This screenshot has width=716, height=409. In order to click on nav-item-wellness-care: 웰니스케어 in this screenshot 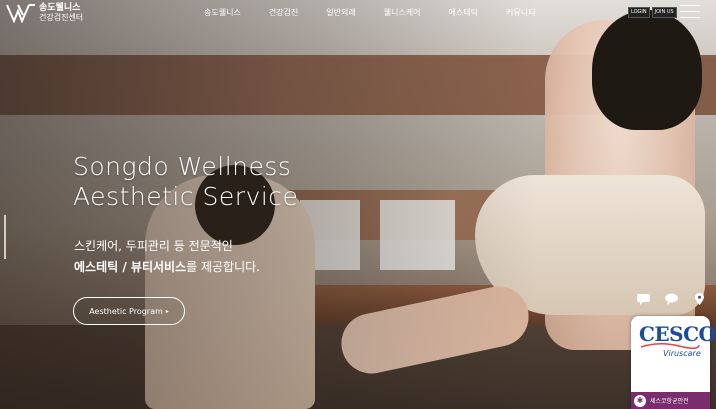, I will do `click(402, 12)`.